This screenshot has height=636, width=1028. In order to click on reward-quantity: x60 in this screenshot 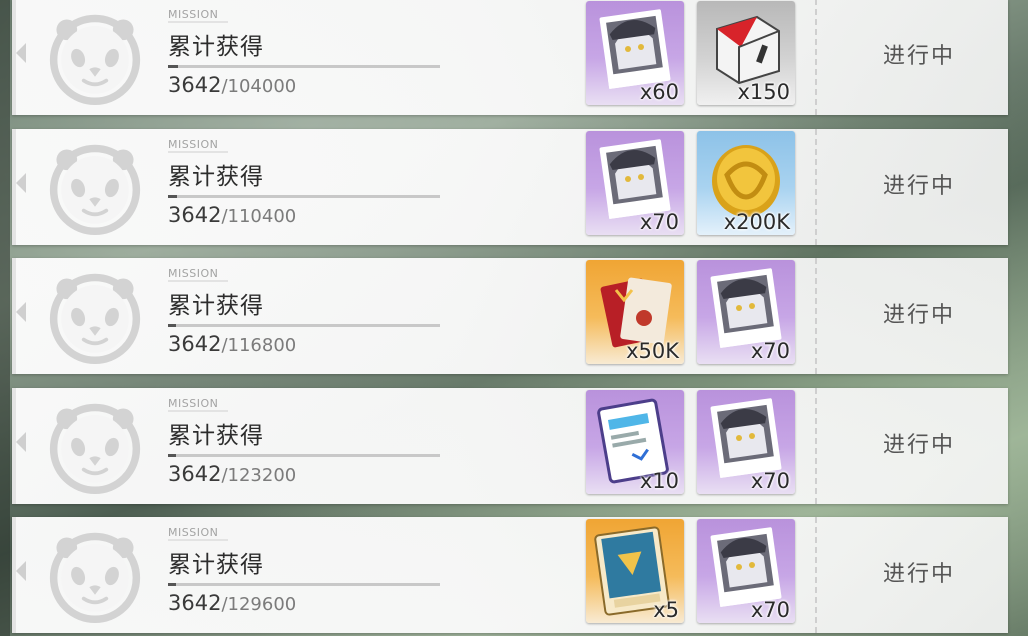, I will do `click(659, 92)`.